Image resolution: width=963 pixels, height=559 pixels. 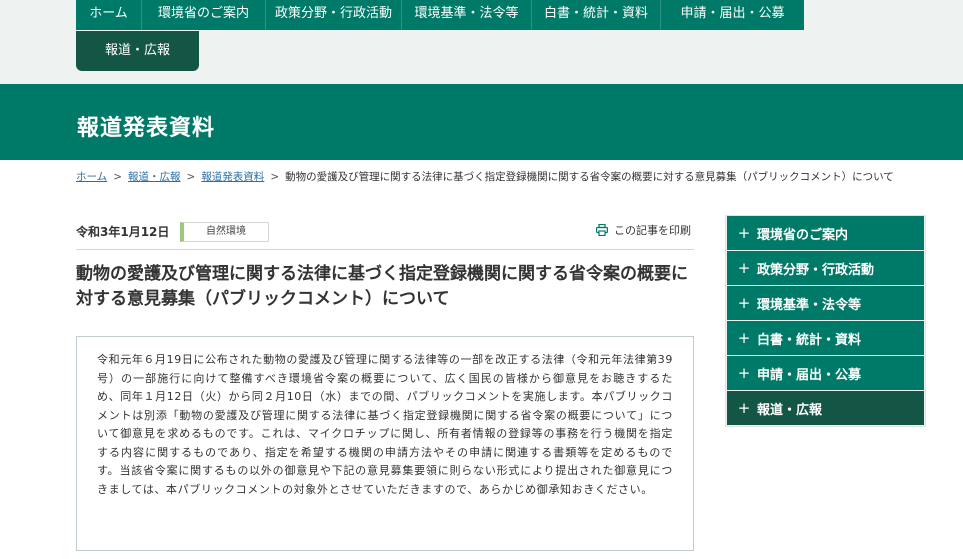 What do you see at coordinates (596, 15) in the screenshot?
I see `gnav-item-whitepaper: 白書・統計・資料` at bounding box center [596, 15].